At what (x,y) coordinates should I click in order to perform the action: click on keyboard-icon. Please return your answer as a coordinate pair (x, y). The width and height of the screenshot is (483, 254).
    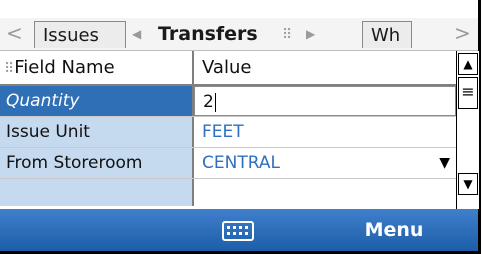
    Looking at the image, I should click on (238, 231).